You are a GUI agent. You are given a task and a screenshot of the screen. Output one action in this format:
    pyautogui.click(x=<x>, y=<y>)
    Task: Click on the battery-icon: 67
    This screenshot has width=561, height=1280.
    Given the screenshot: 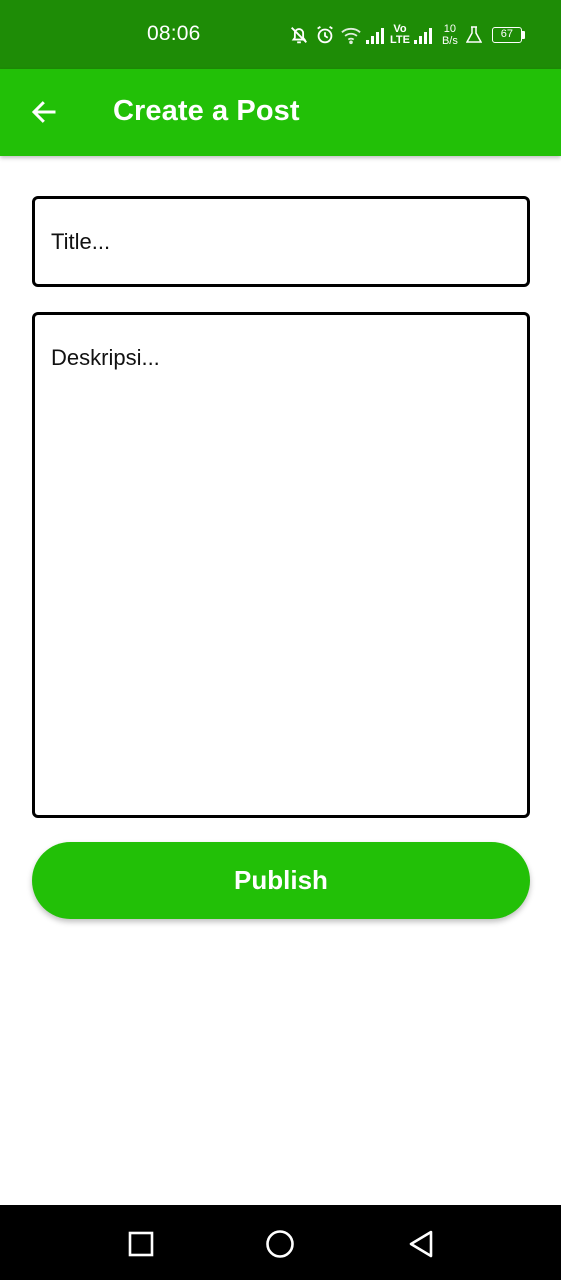 What is the action you would take?
    pyautogui.click(x=508, y=35)
    